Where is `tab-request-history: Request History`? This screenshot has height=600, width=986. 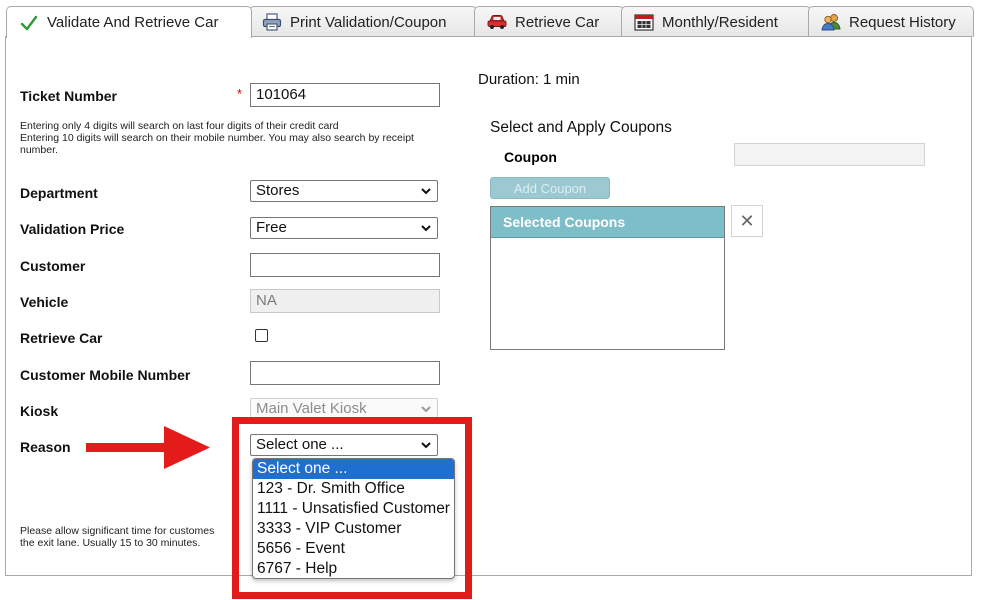
tab-request-history: Request History is located at coordinates (891, 21).